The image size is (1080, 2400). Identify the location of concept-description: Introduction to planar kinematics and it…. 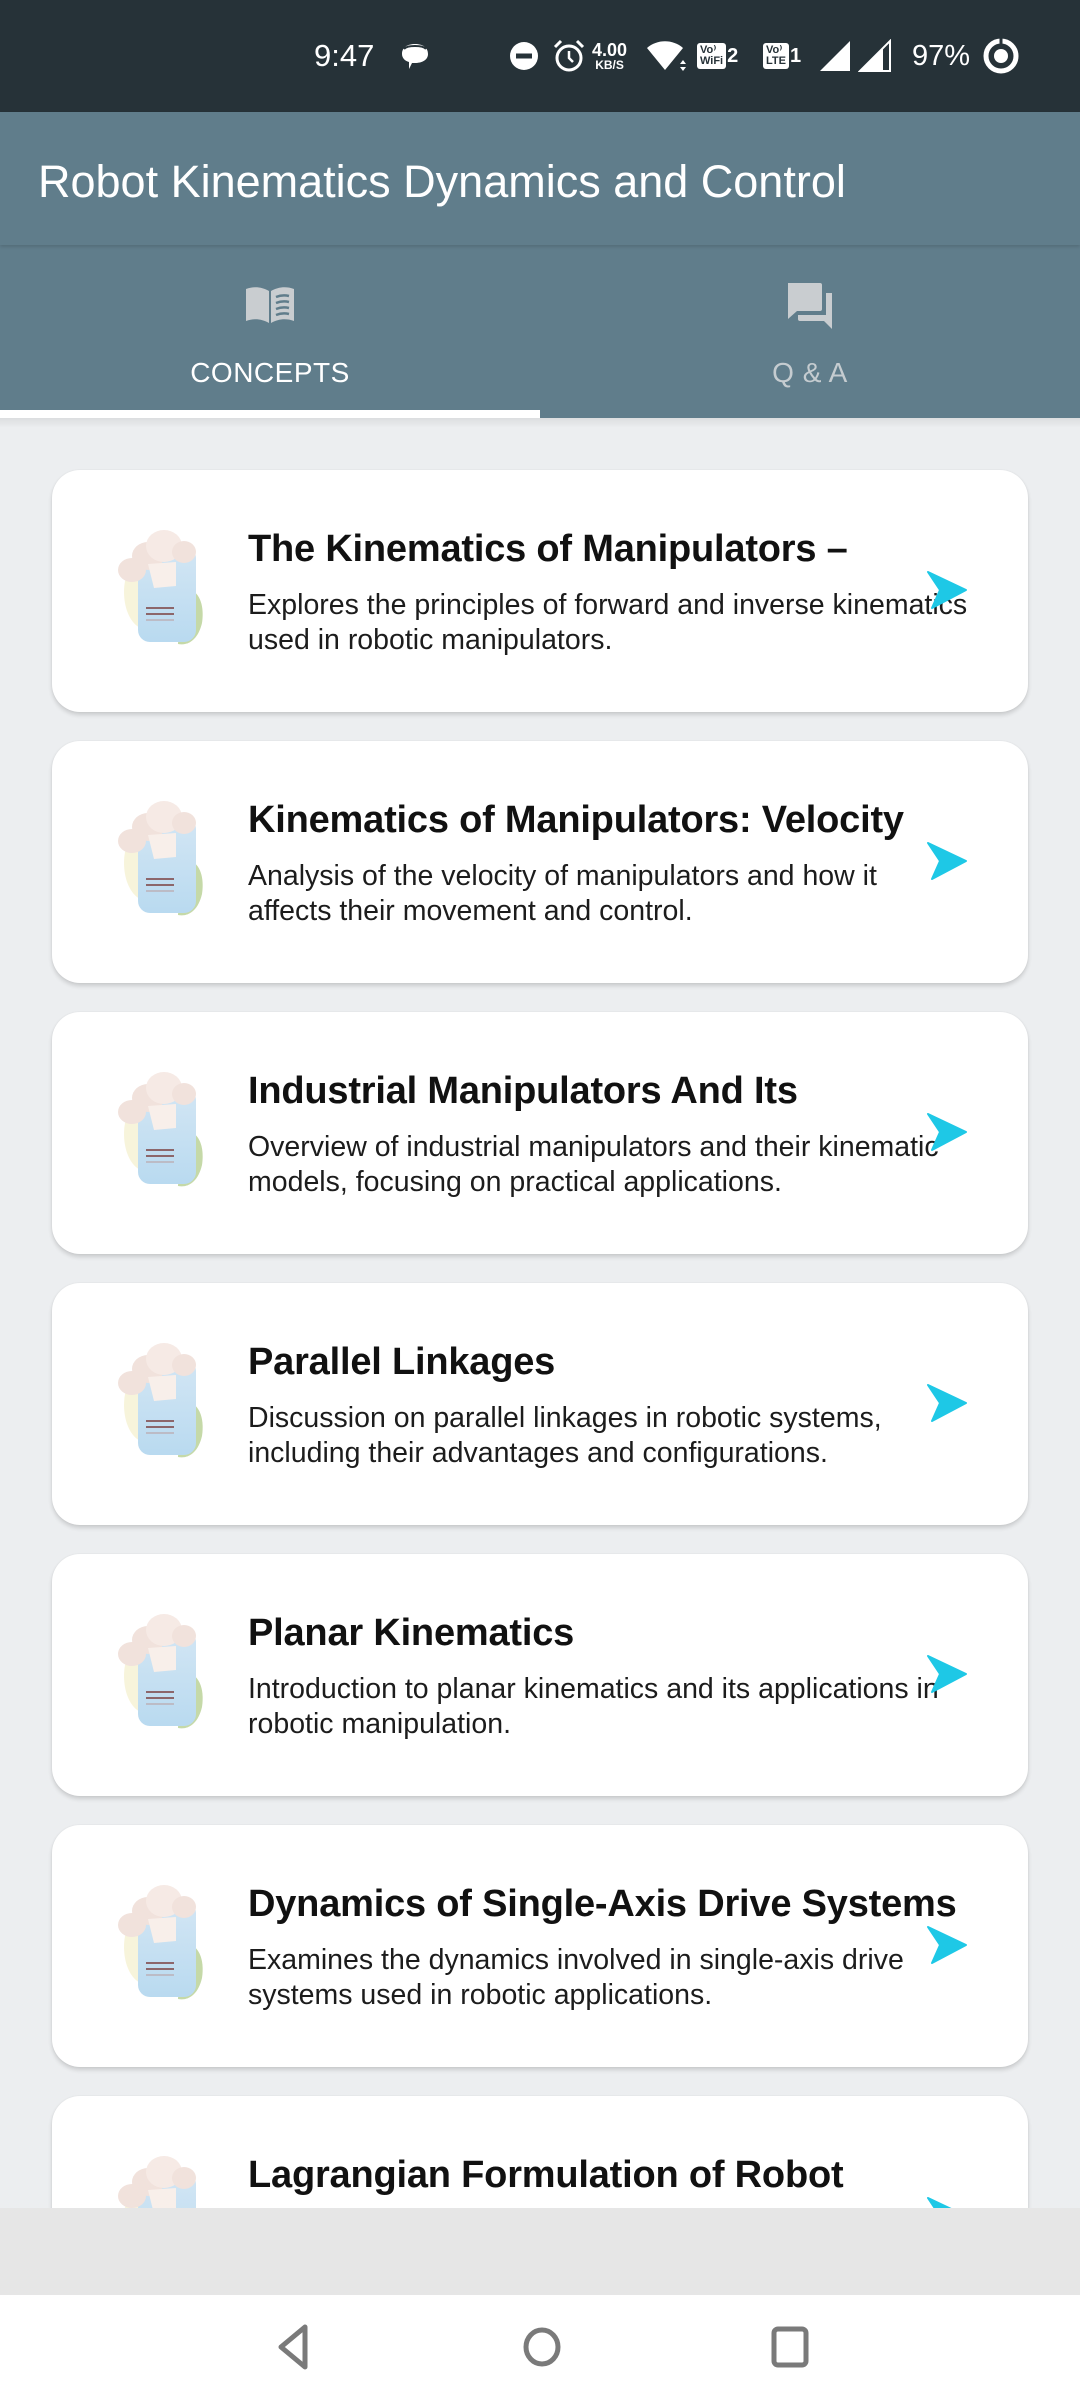
(593, 1706).